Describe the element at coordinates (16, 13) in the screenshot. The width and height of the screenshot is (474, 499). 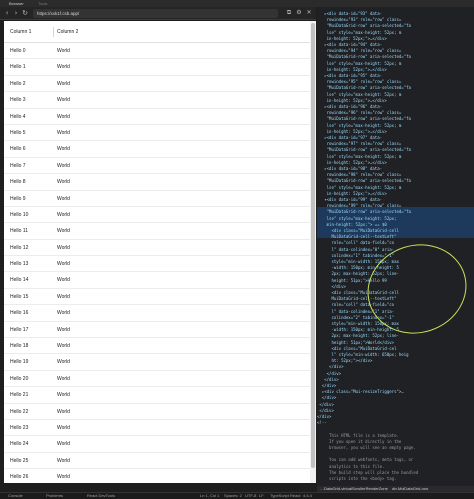
I see `forward-icon: ›` at that location.